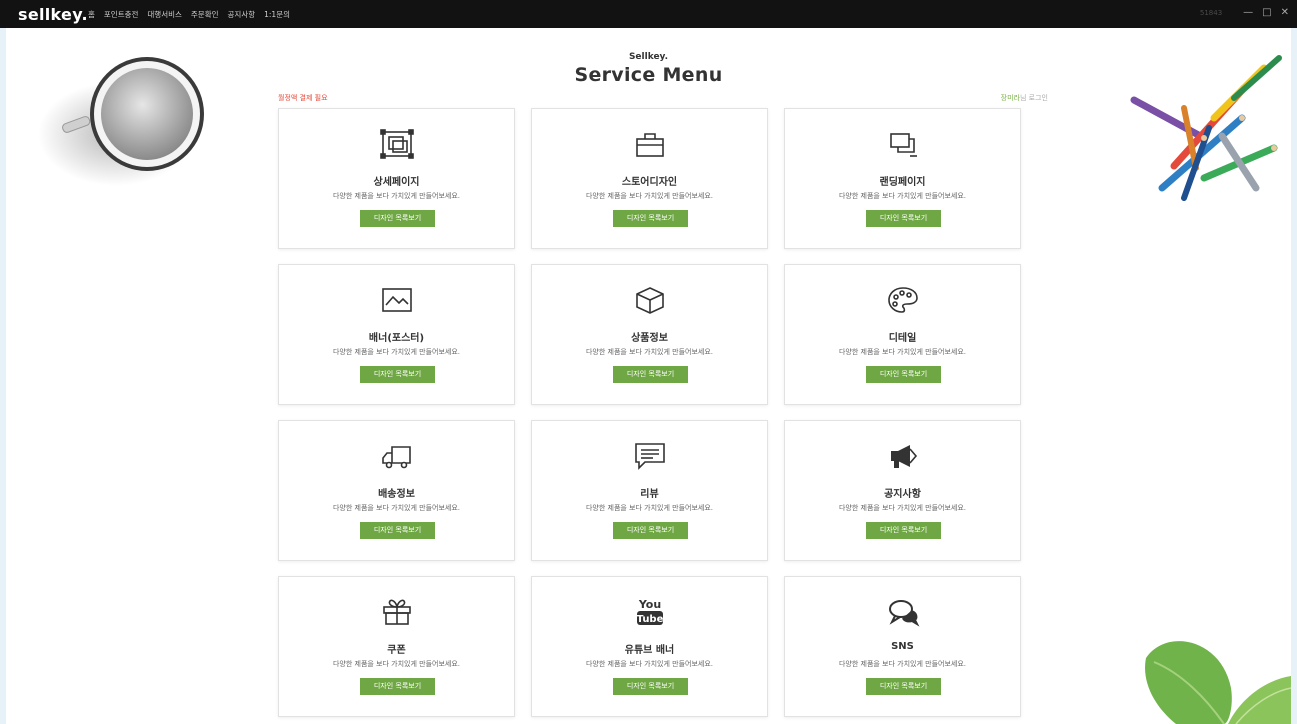  I want to click on youtube-tube-text: Tube, so click(649, 619).